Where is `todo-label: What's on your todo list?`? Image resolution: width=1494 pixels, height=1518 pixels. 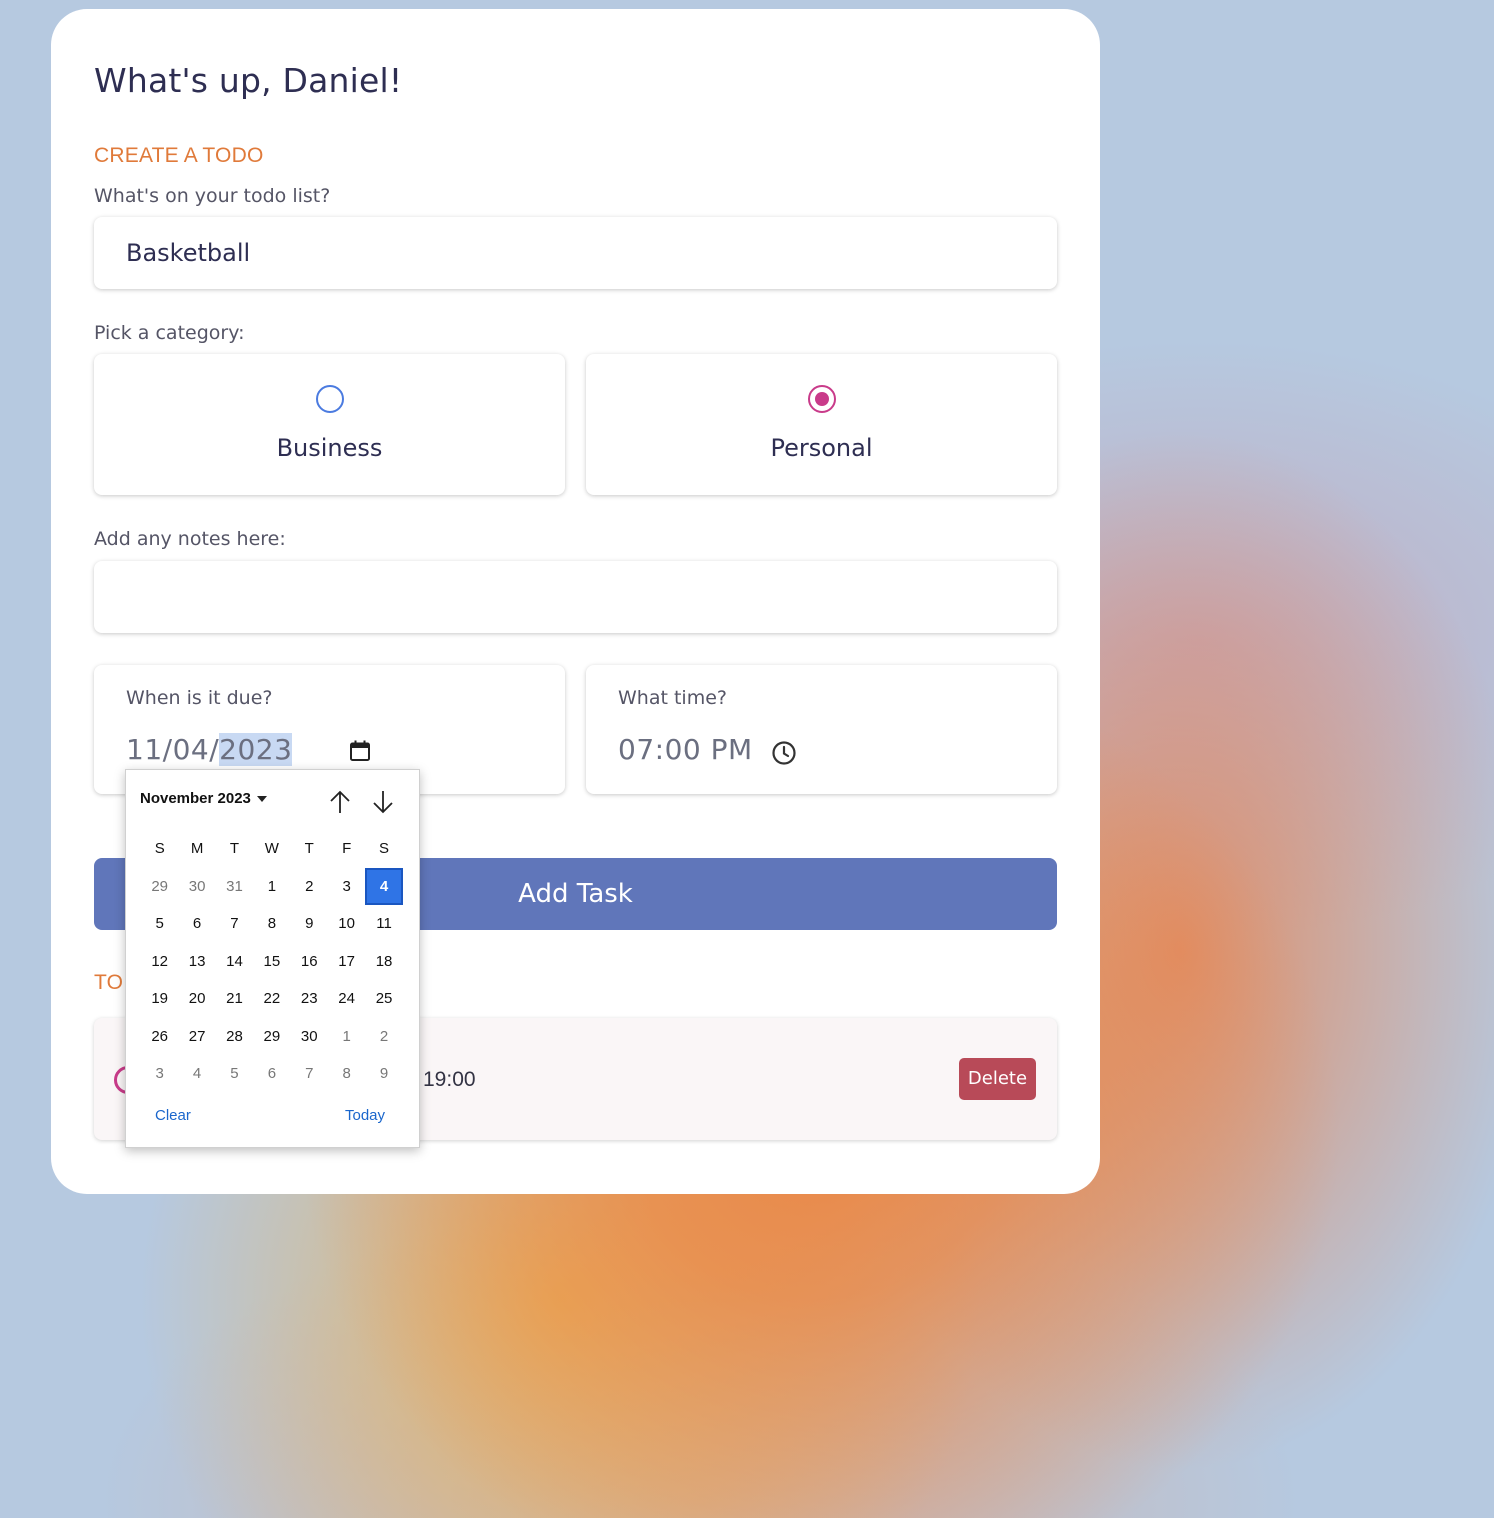
todo-label: What's on your todo list? is located at coordinates (212, 196).